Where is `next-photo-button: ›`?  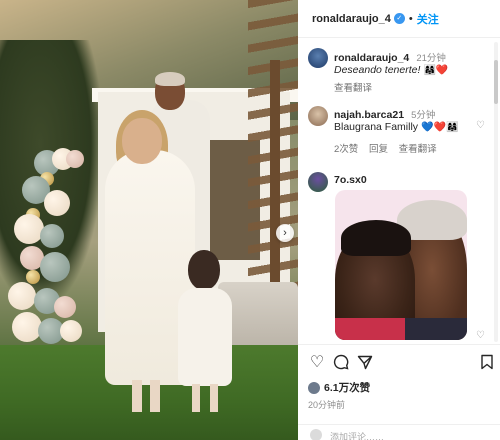 next-photo-button: › is located at coordinates (285, 233).